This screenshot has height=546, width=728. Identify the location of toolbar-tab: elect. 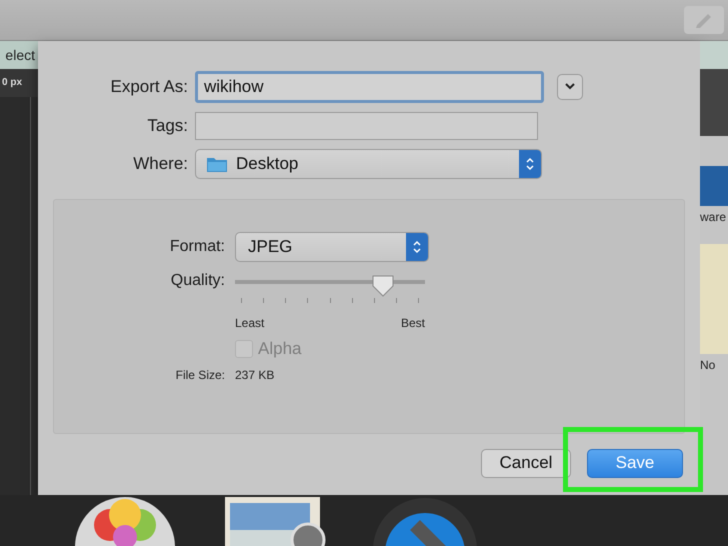
(19, 54).